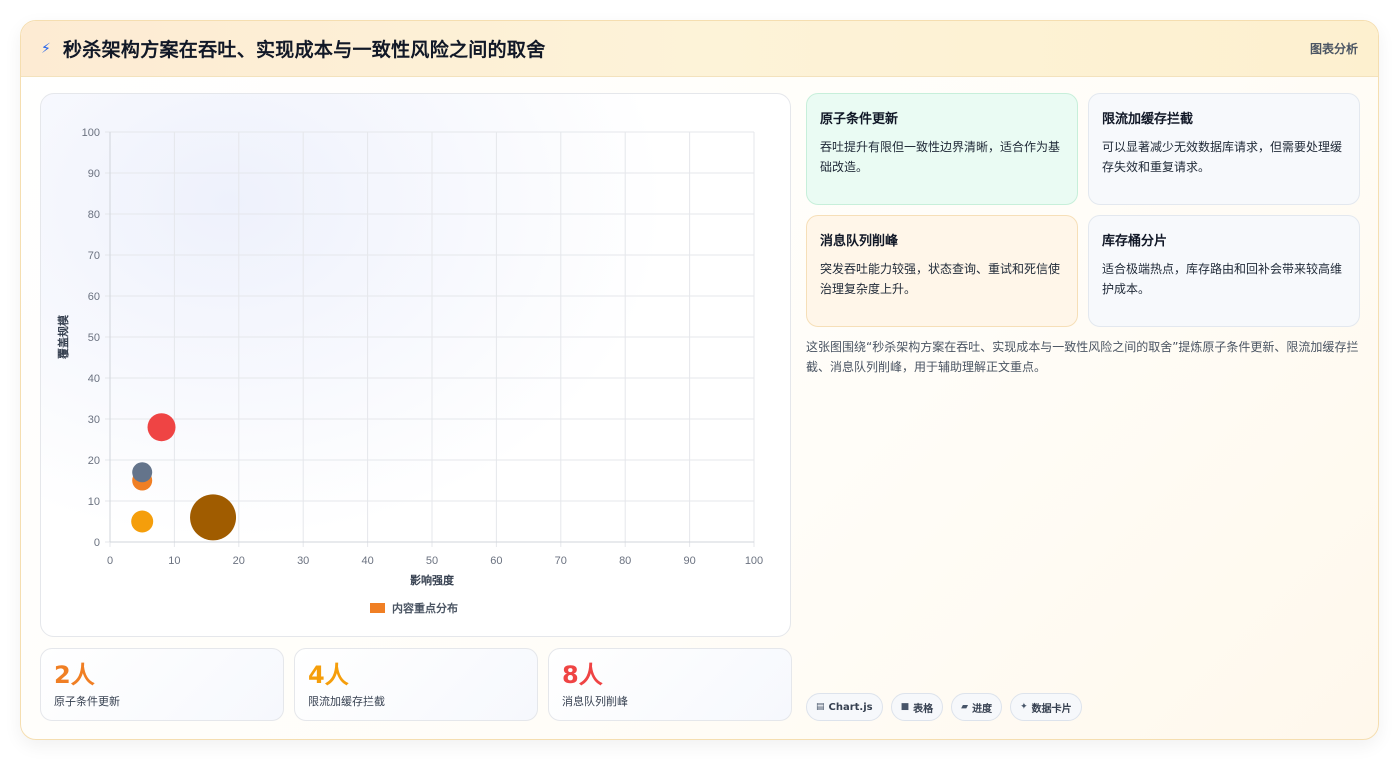  What do you see at coordinates (94, 297) in the screenshot?
I see `y-tick-label: 60` at bounding box center [94, 297].